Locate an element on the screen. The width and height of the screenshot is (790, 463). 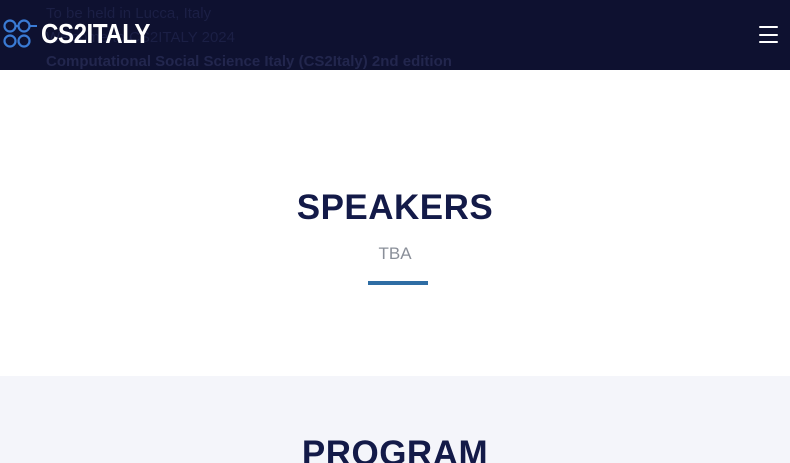
site-logo-link: CS2ITALY is located at coordinates (85, 34).